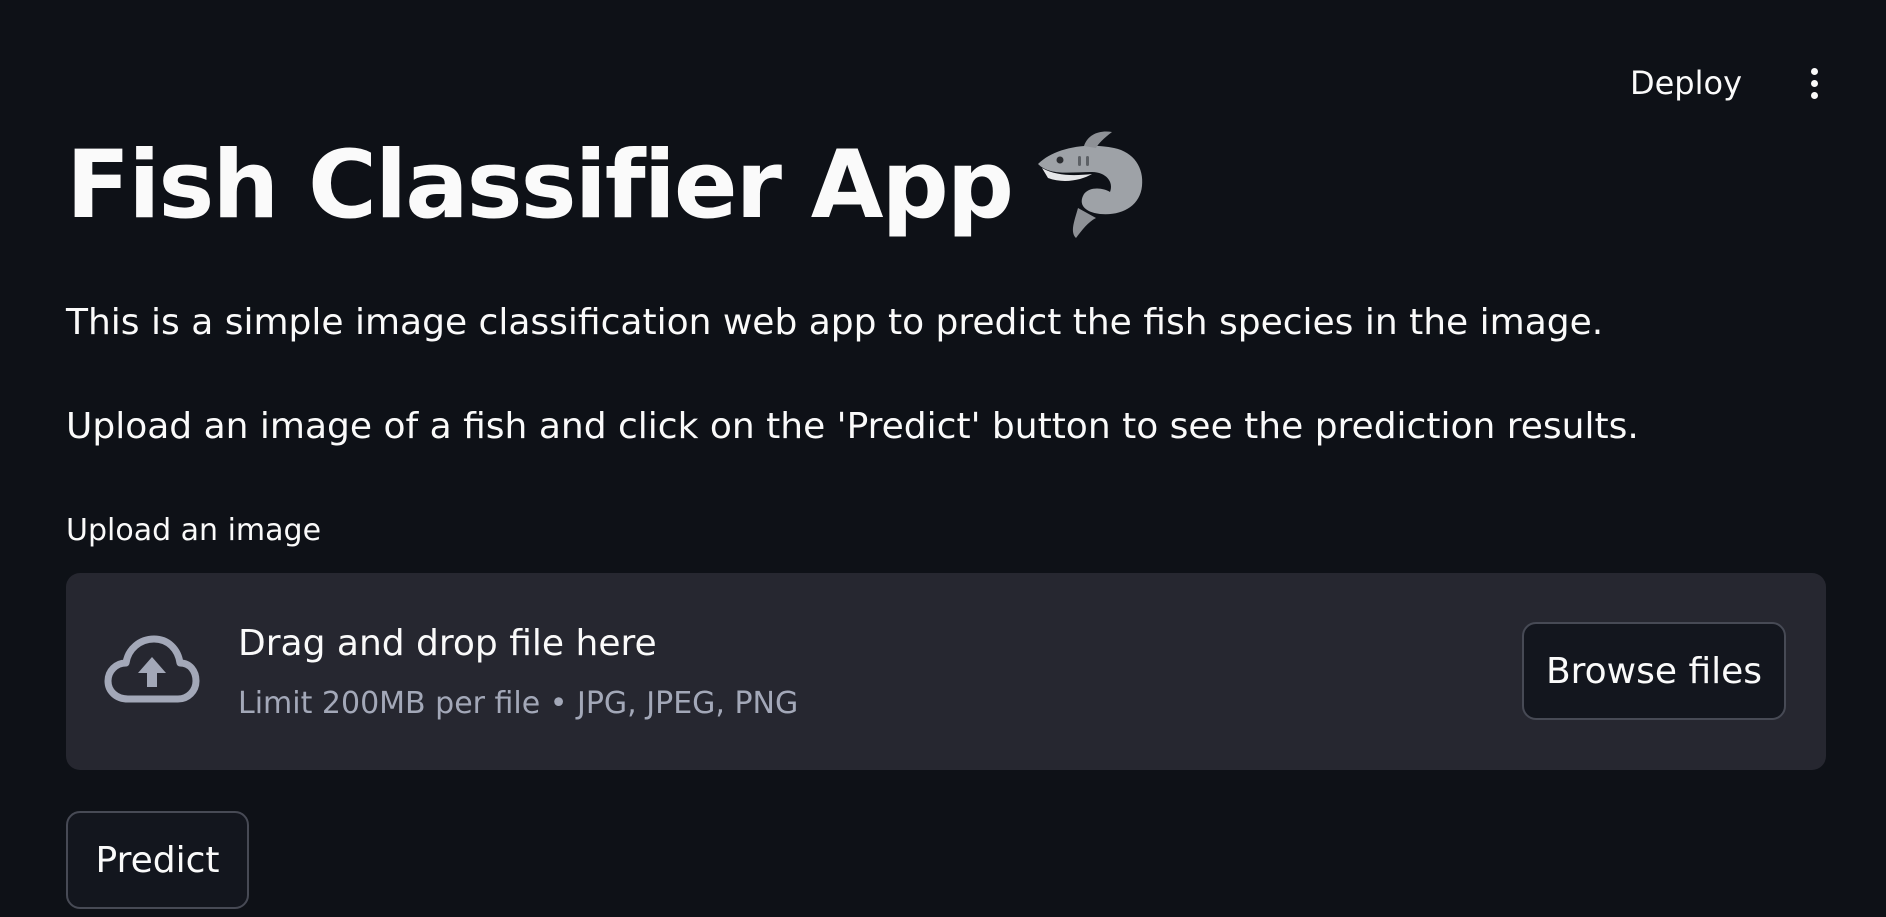 The width and height of the screenshot is (1886, 917). I want to click on dropzone-limits: Limit 200MB per file • JPG, JPEG, PNG, so click(518, 703).